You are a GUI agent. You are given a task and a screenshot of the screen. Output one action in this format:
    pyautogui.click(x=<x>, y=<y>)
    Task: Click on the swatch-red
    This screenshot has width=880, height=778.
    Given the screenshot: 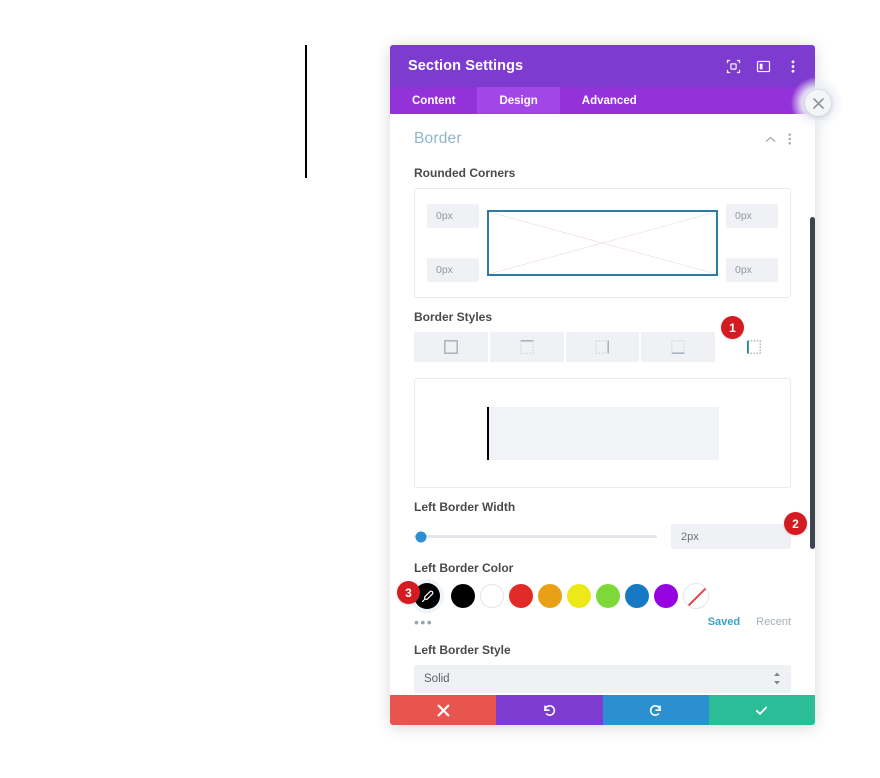 What is the action you would take?
    pyautogui.click(x=521, y=596)
    